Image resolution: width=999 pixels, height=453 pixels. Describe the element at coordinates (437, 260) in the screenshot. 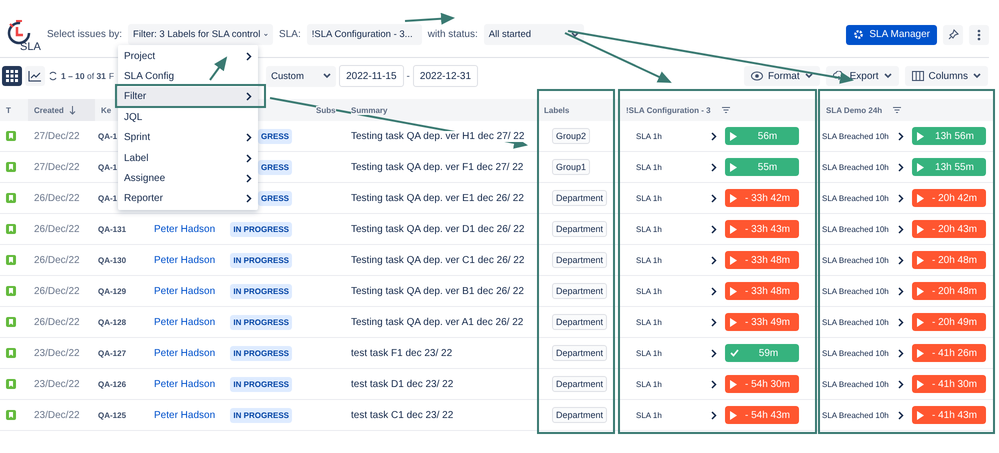

I see `summary-text: Testing task QA dep. ver C1 dec 26/ 22` at that location.